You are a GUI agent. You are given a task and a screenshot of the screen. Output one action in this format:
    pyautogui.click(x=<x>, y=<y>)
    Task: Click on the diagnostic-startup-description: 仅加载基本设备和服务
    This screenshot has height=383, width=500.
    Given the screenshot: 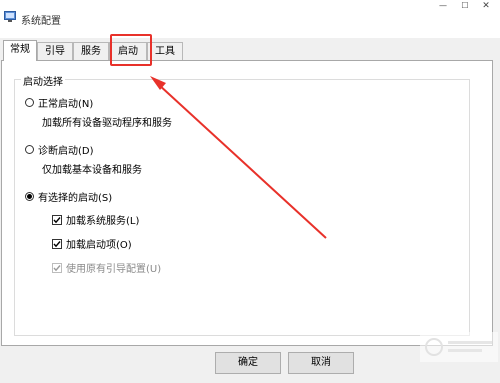 What is the action you would take?
    pyautogui.click(x=92, y=170)
    